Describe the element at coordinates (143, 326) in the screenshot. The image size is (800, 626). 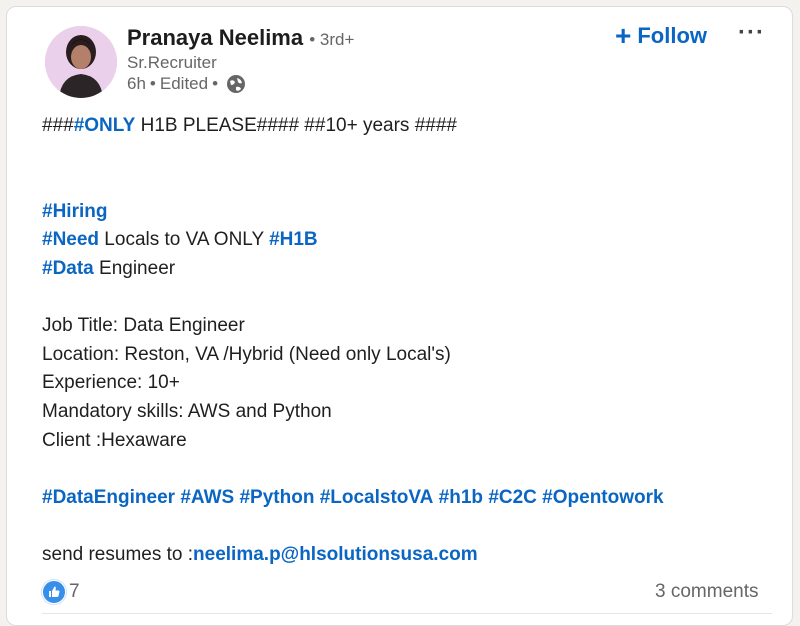
I see `job-title-line: Job Title: Data Engineer` at that location.